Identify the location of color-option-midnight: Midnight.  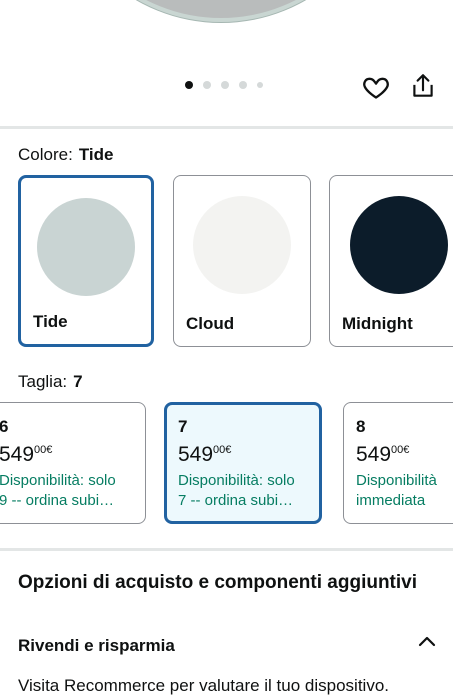
(391, 261).